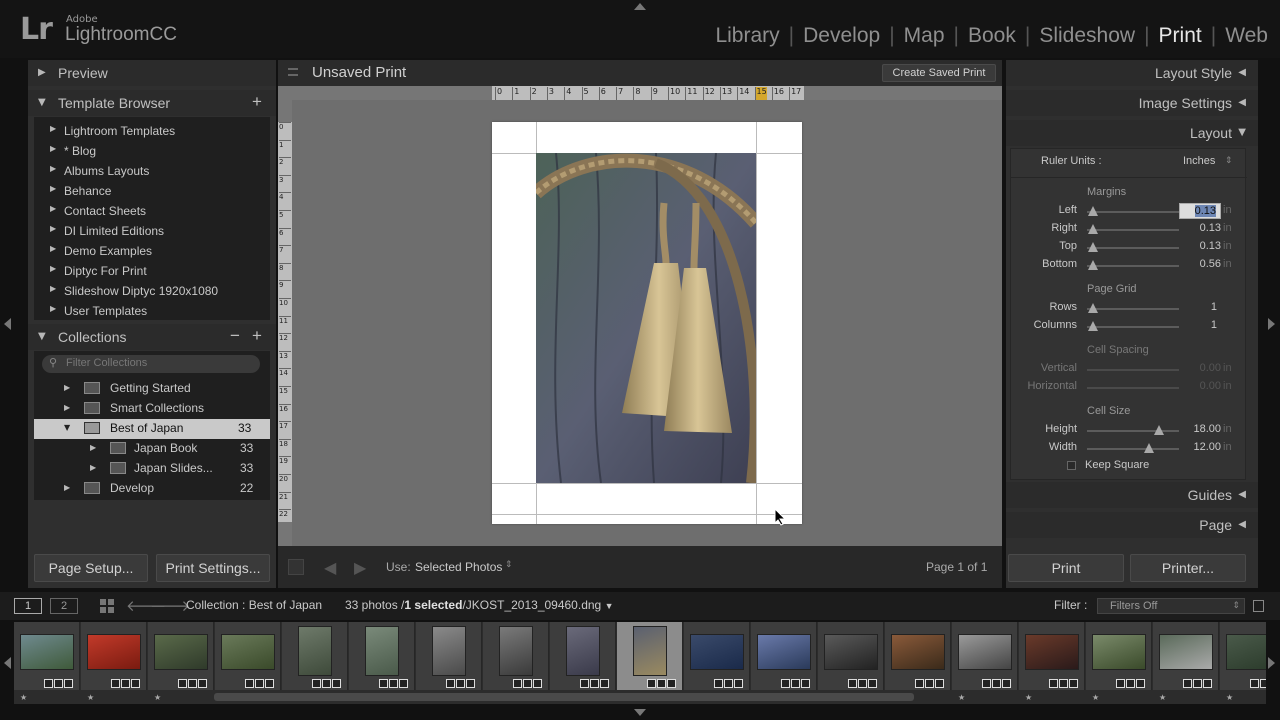  I want to click on add-template-icon: +, so click(257, 102).